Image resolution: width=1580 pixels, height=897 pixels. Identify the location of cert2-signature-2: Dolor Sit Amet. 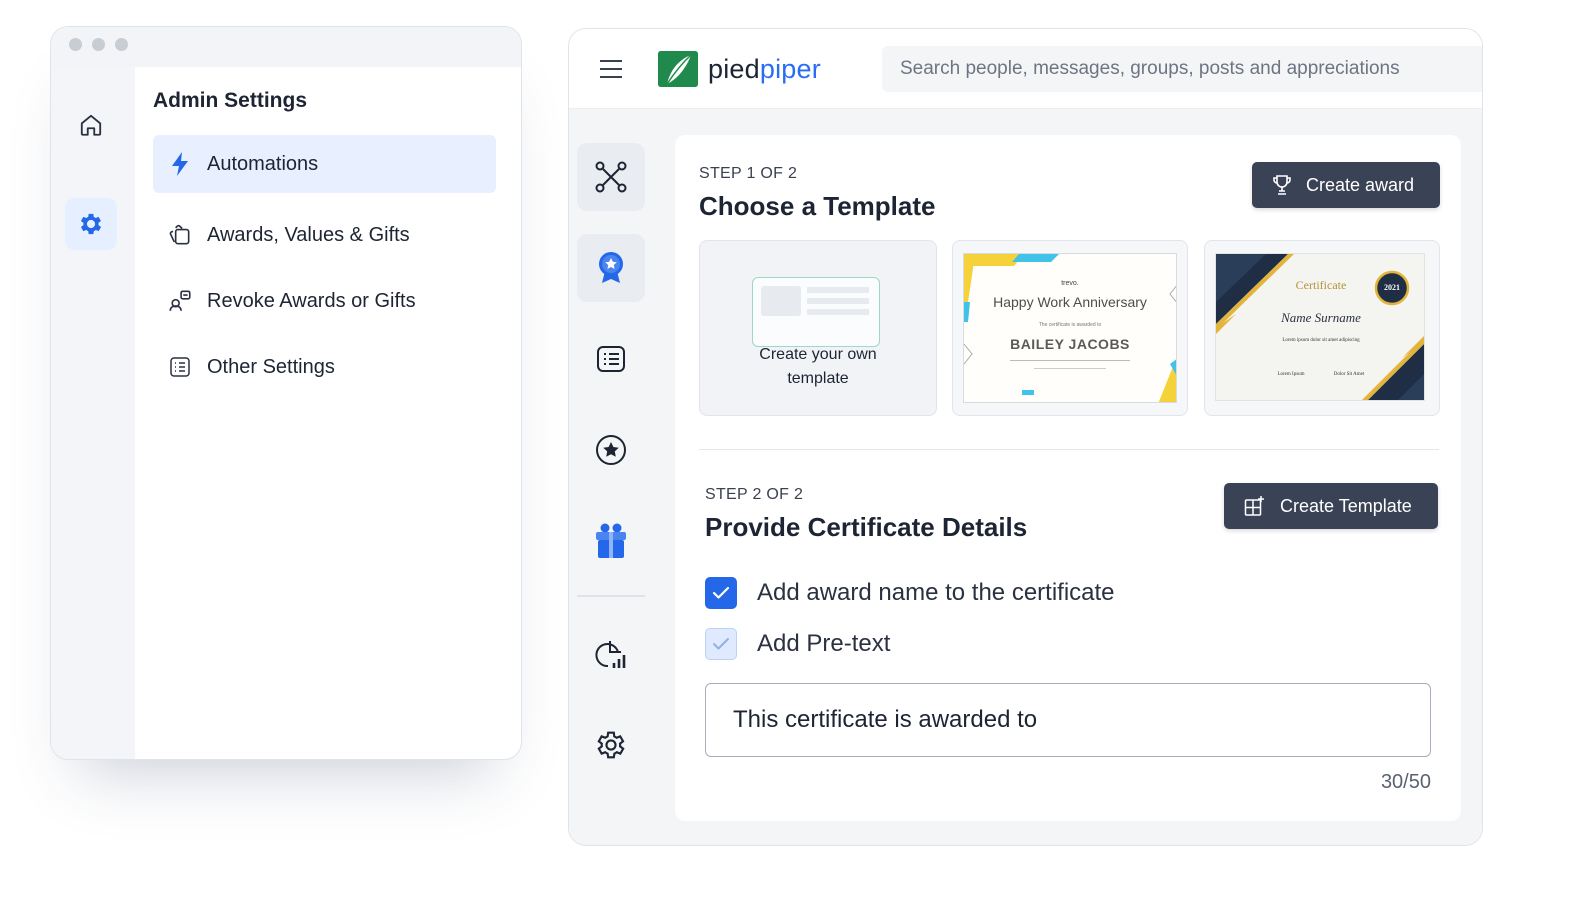
(1349, 374).